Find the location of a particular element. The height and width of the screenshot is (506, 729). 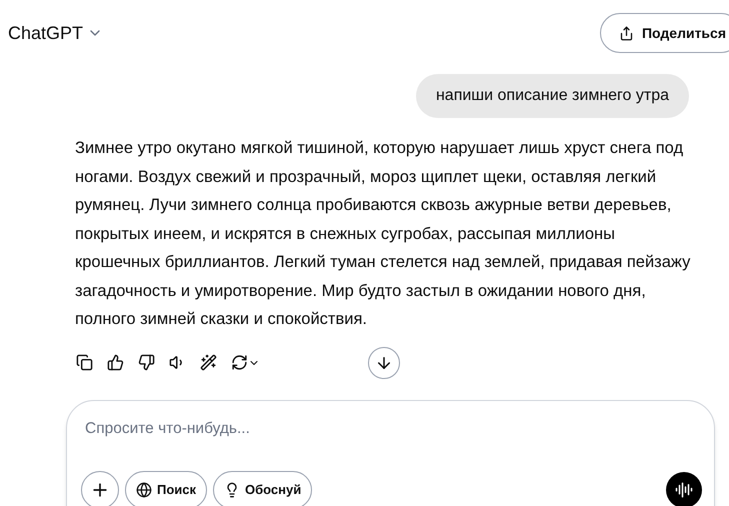

tool-button: Поиск is located at coordinates (166, 488).